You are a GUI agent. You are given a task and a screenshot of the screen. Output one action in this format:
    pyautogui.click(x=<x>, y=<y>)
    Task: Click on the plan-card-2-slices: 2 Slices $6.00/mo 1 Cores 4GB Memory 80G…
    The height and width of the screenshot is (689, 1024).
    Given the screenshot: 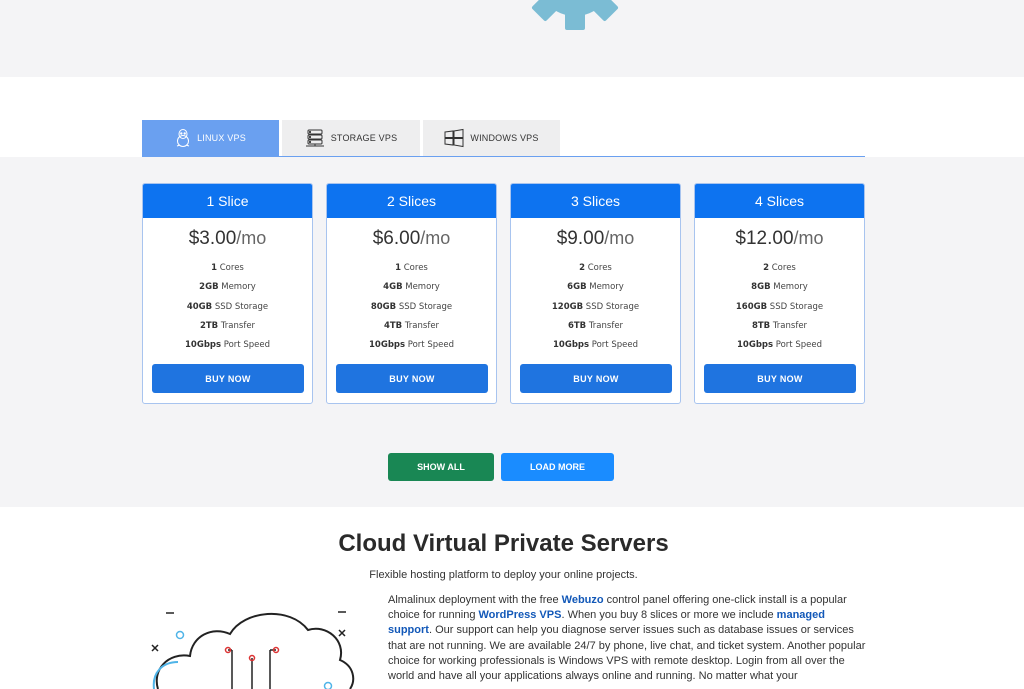 What is the action you would take?
    pyautogui.click(x=411, y=293)
    